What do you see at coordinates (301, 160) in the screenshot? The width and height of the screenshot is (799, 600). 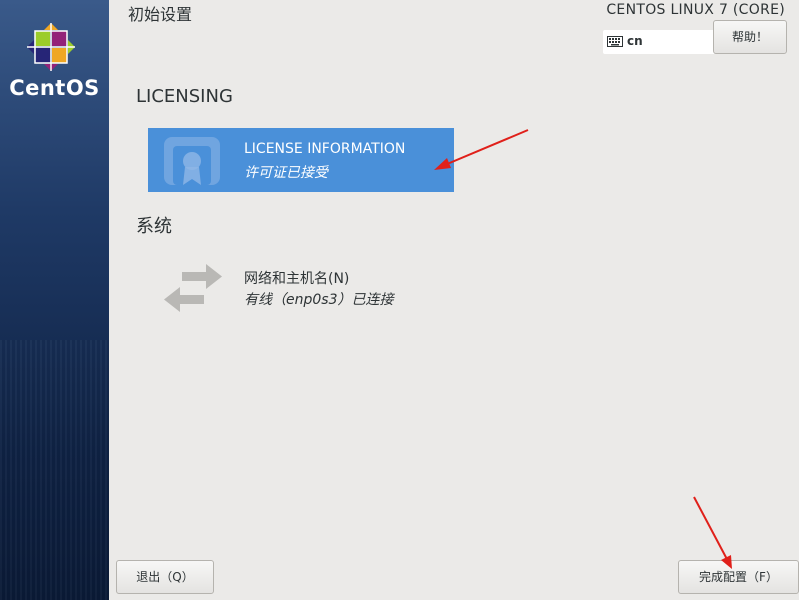 I see `spoke-license-information: LICENSE INFORMATION 许可证已接受` at bounding box center [301, 160].